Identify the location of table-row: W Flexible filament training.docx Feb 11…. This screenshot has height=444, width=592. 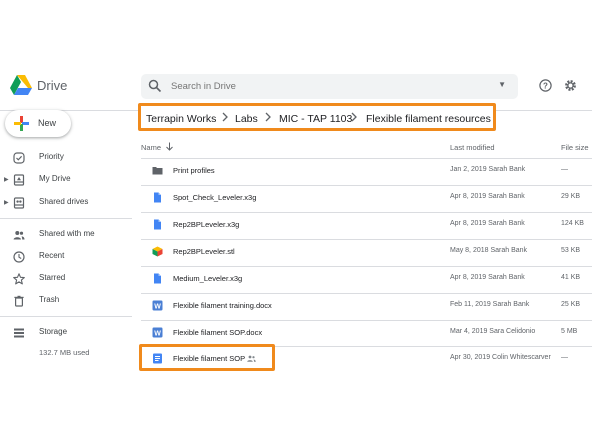
(366, 304).